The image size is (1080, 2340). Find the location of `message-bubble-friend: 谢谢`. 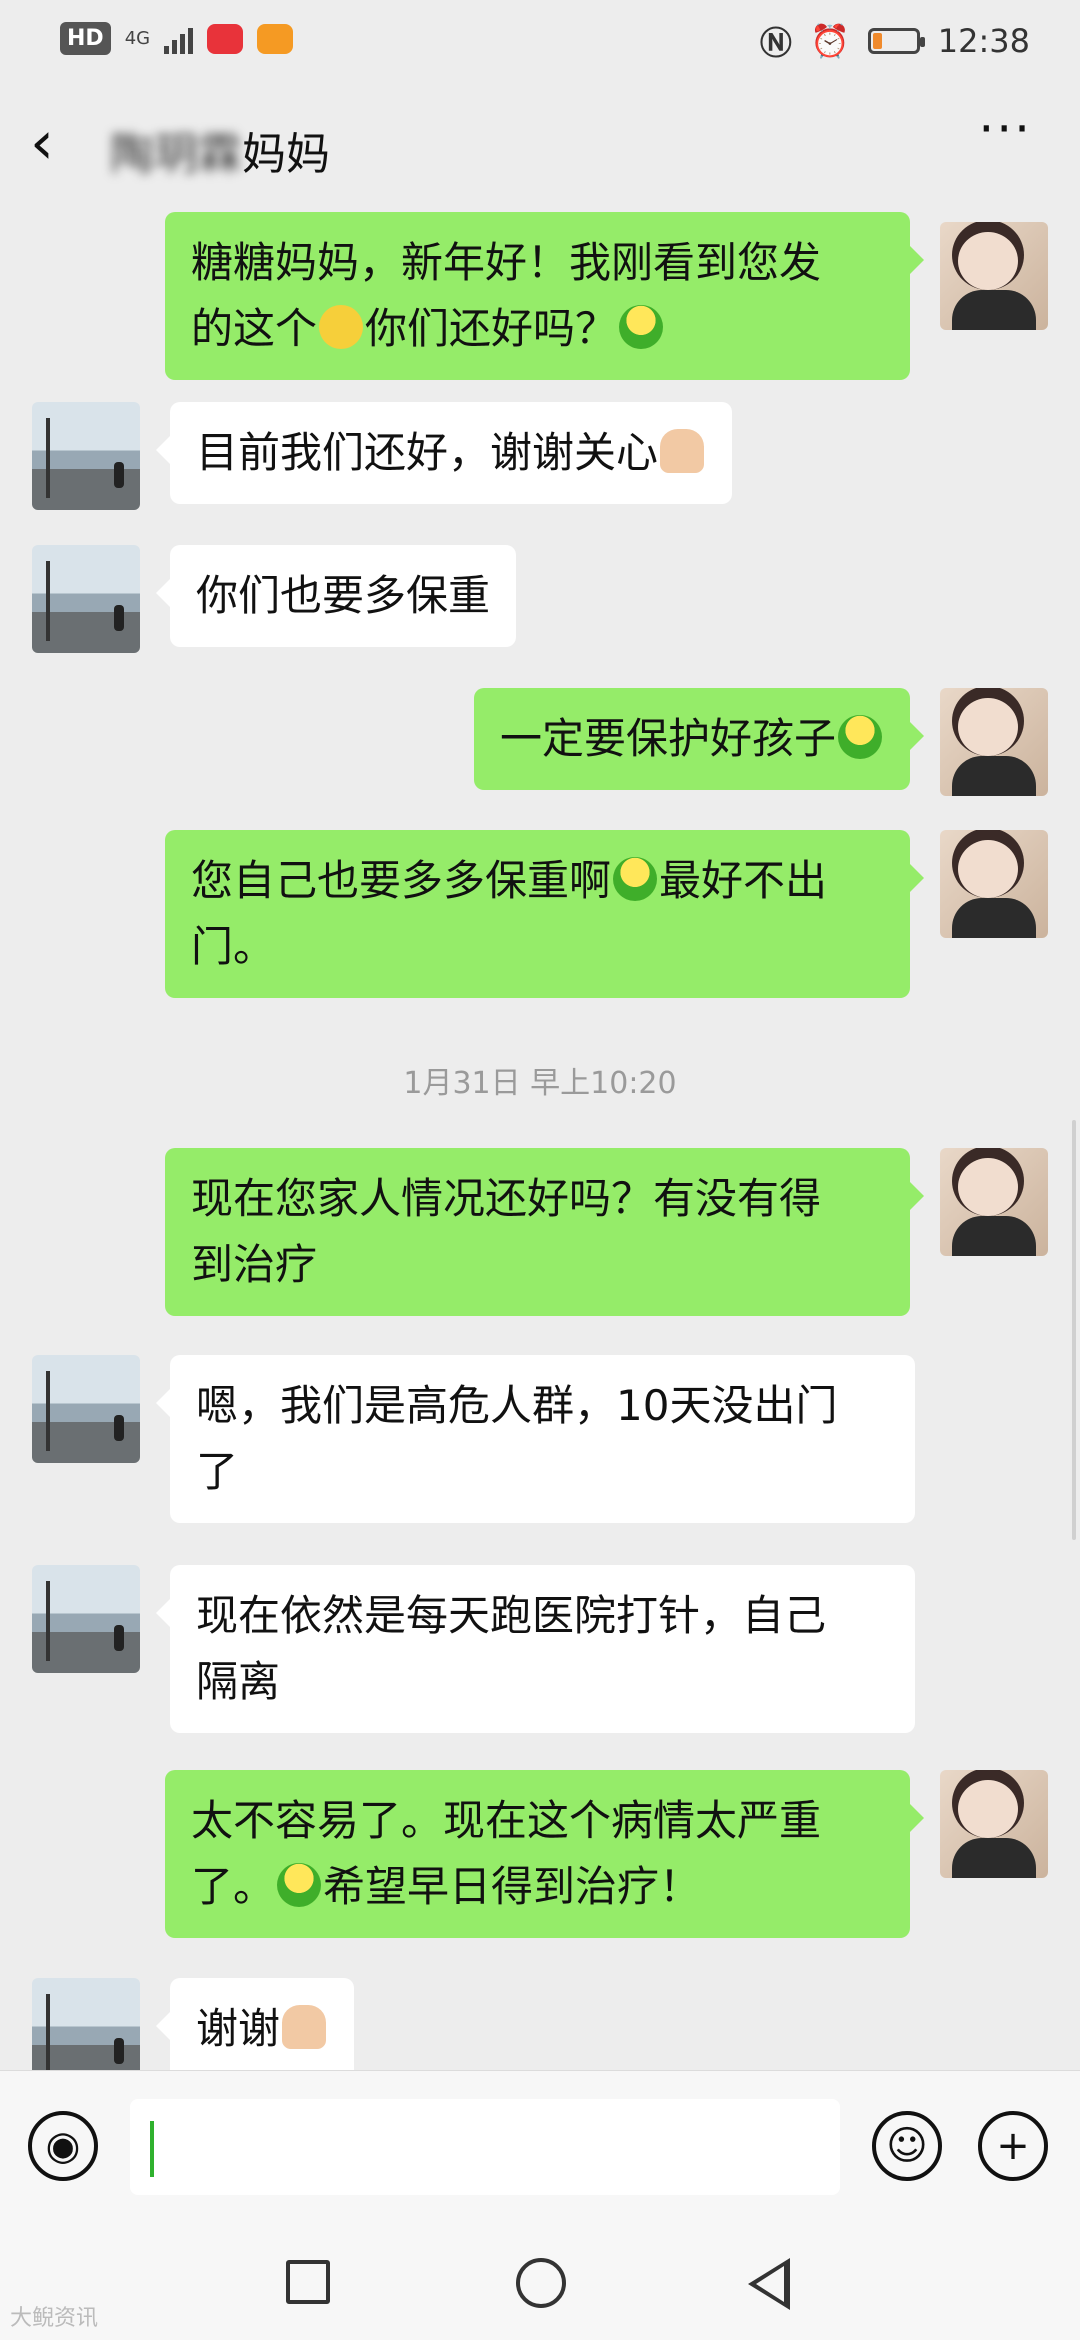

message-bubble-friend: 谢谢 is located at coordinates (255, 2024).